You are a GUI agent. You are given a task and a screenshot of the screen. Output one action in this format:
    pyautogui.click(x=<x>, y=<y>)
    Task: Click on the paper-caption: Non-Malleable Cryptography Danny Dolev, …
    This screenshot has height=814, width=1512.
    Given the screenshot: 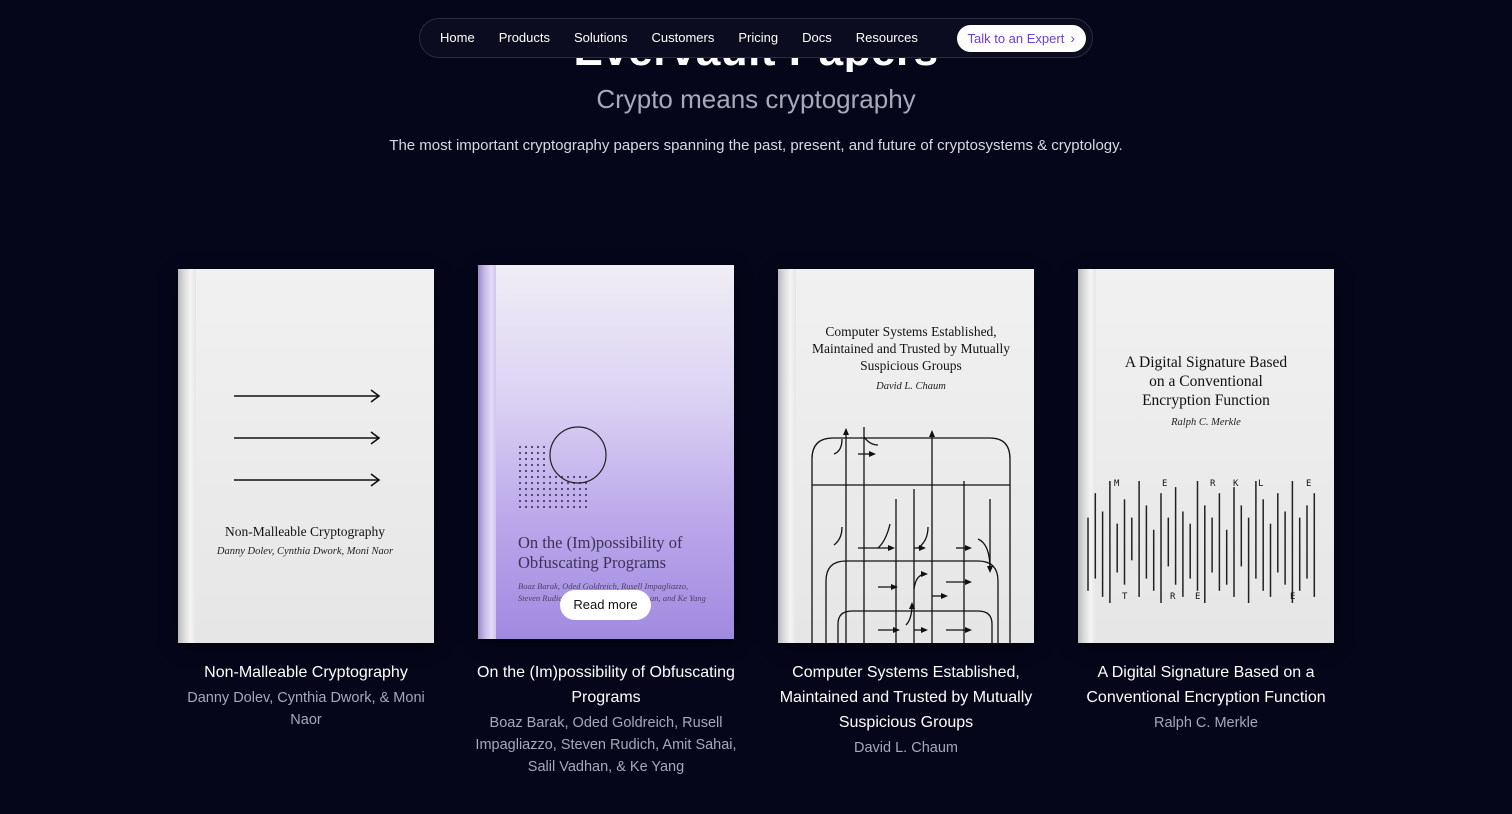 What is the action you would take?
    pyautogui.click(x=306, y=695)
    